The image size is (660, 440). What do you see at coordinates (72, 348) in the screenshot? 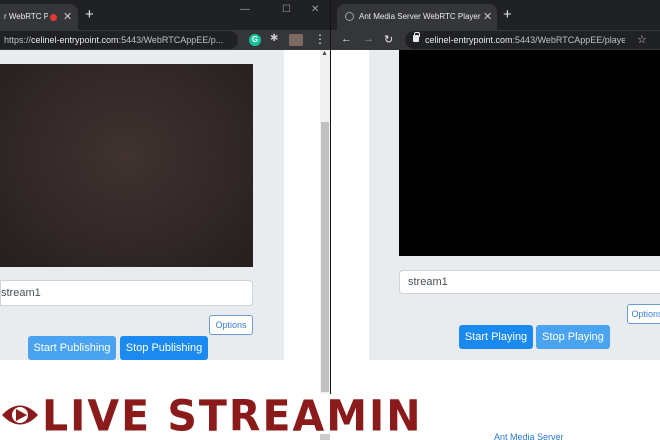
I see `start-publishing-button: Start Publishing` at bounding box center [72, 348].